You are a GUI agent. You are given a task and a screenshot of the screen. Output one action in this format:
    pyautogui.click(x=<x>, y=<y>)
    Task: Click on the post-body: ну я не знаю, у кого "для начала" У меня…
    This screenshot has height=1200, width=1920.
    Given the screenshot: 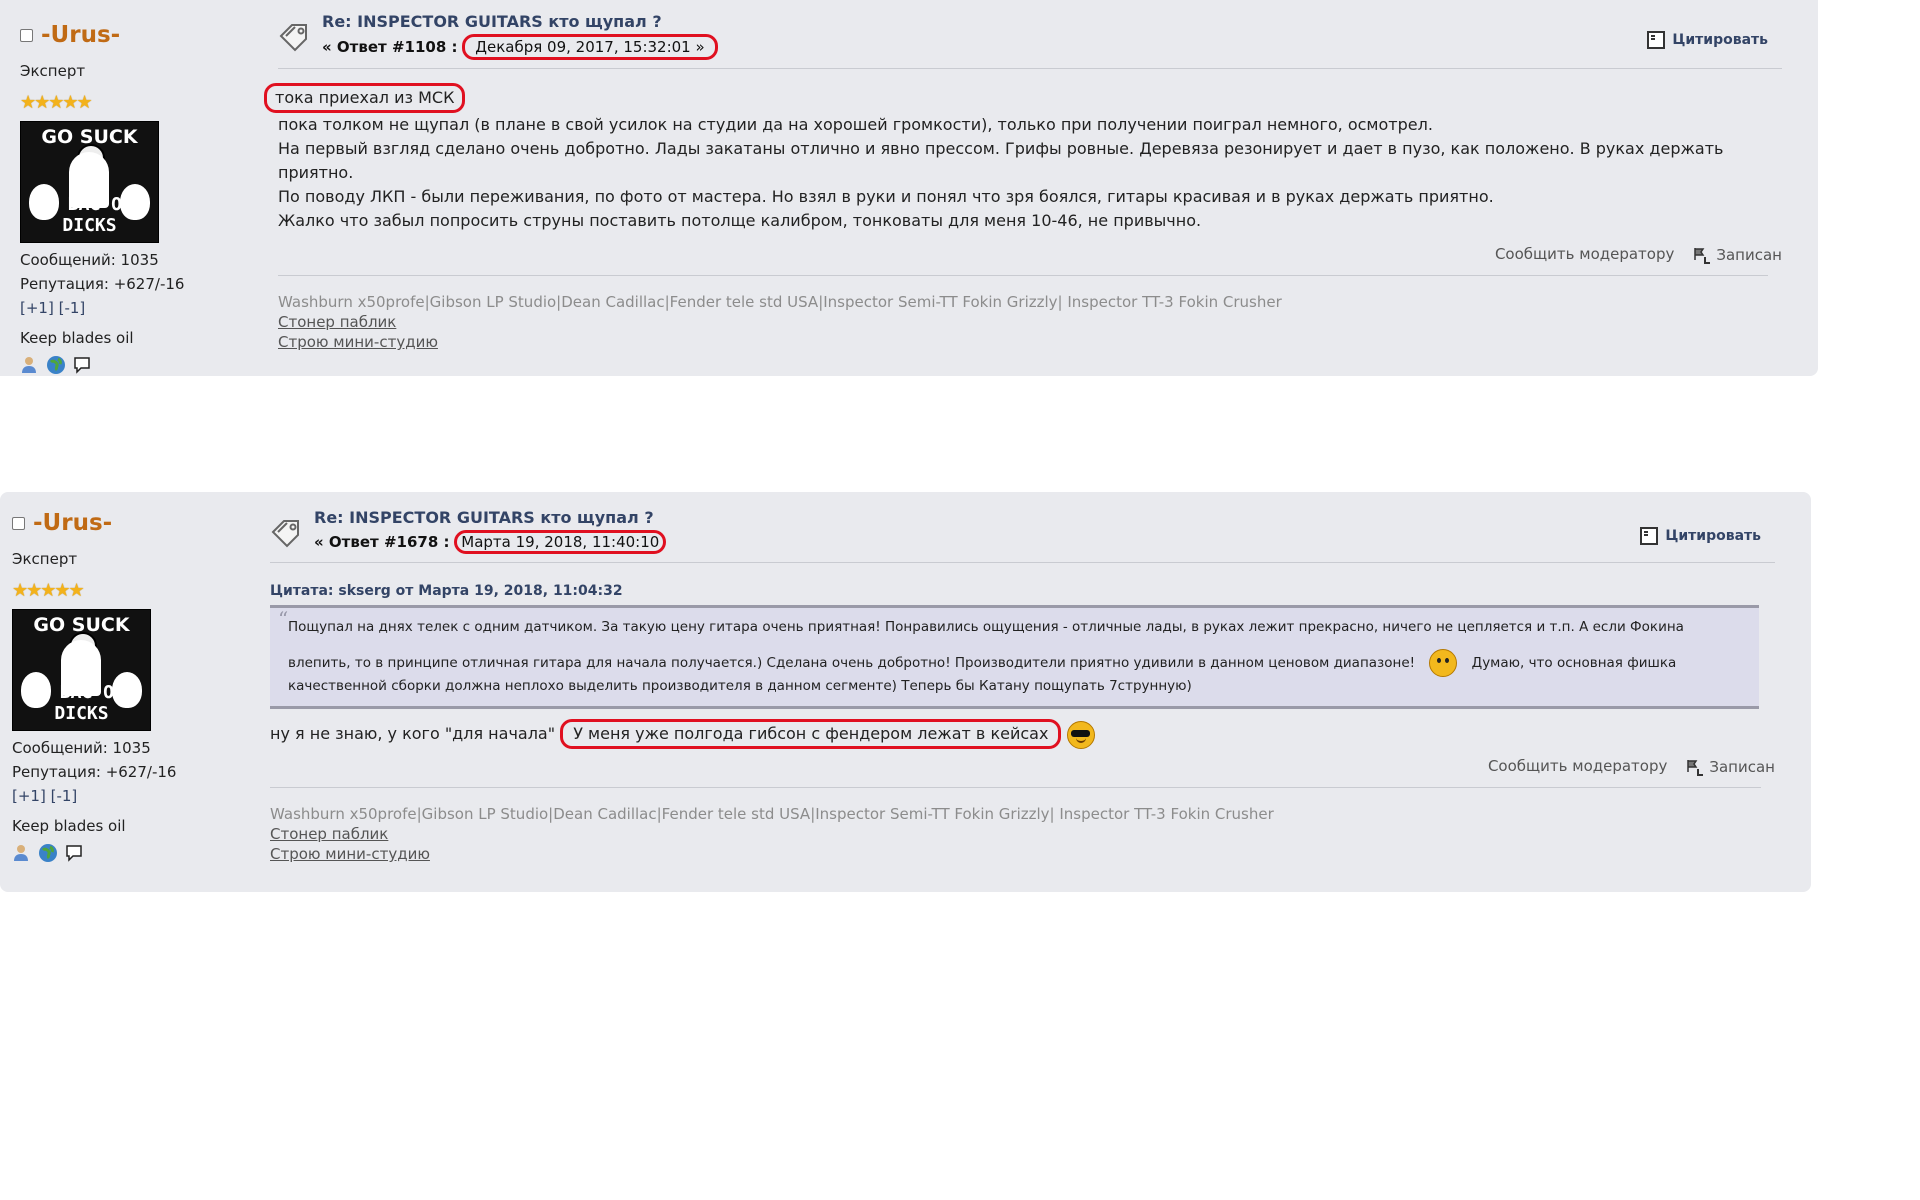 What is the action you would take?
    pyautogui.click(x=1030, y=734)
    